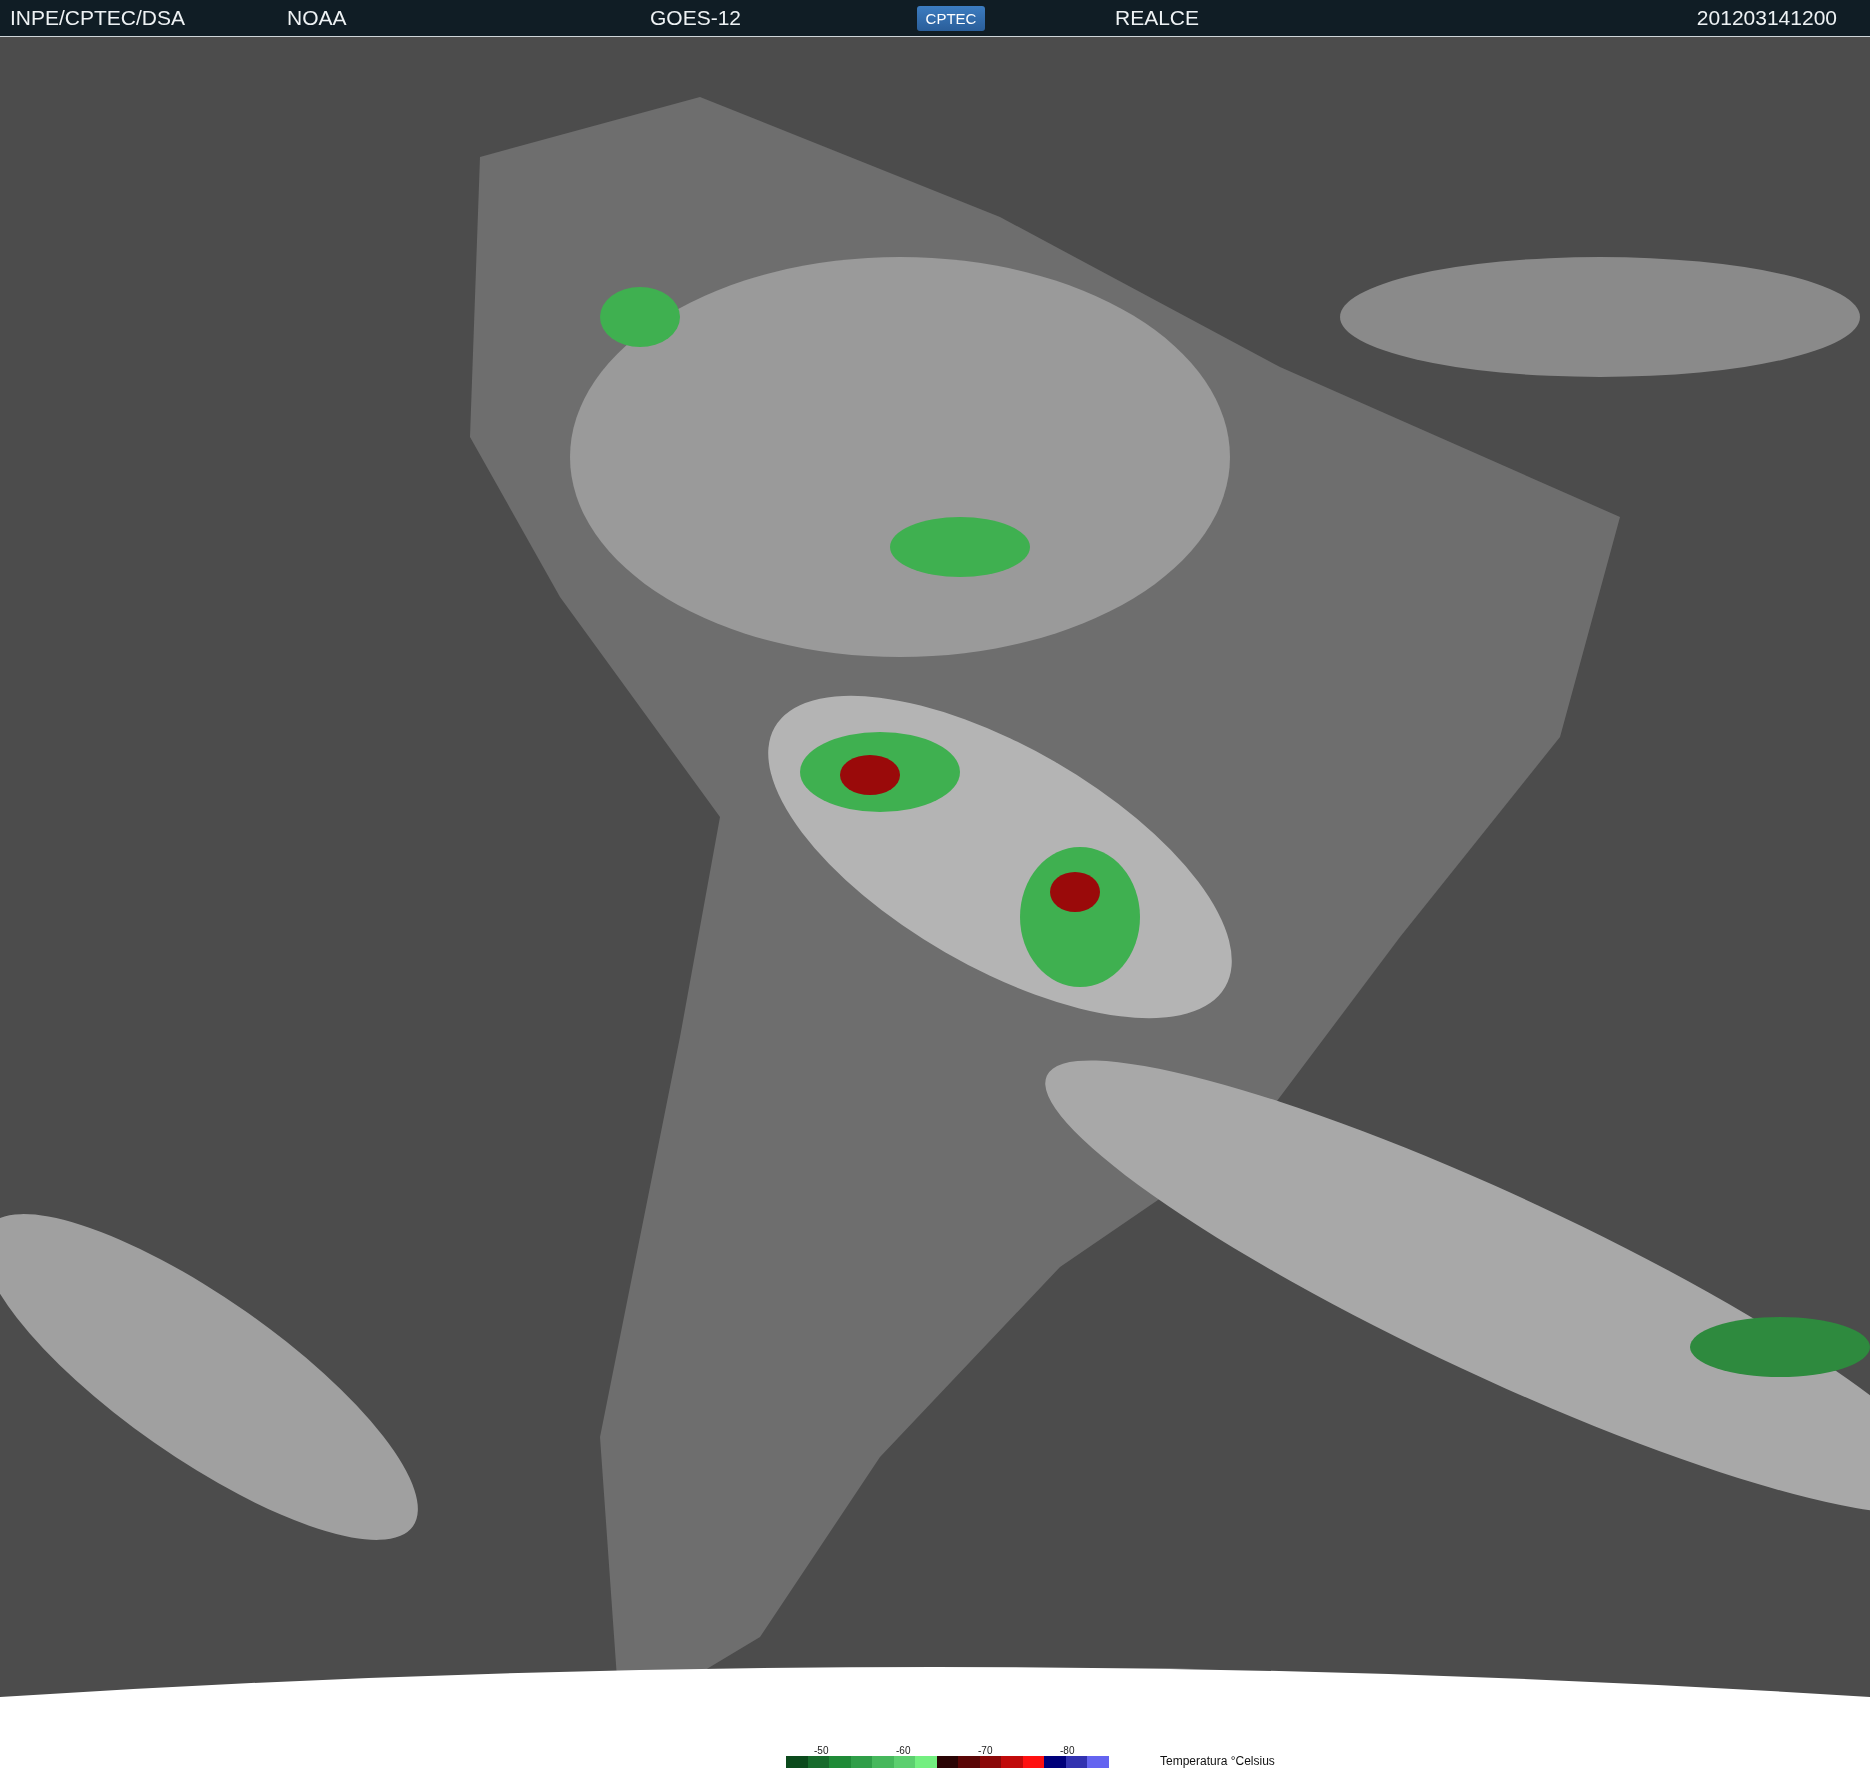 The width and height of the screenshot is (1870, 1770). What do you see at coordinates (1158, 18) in the screenshot?
I see `product-label: REALCE` at bounding box center [1158, 18].